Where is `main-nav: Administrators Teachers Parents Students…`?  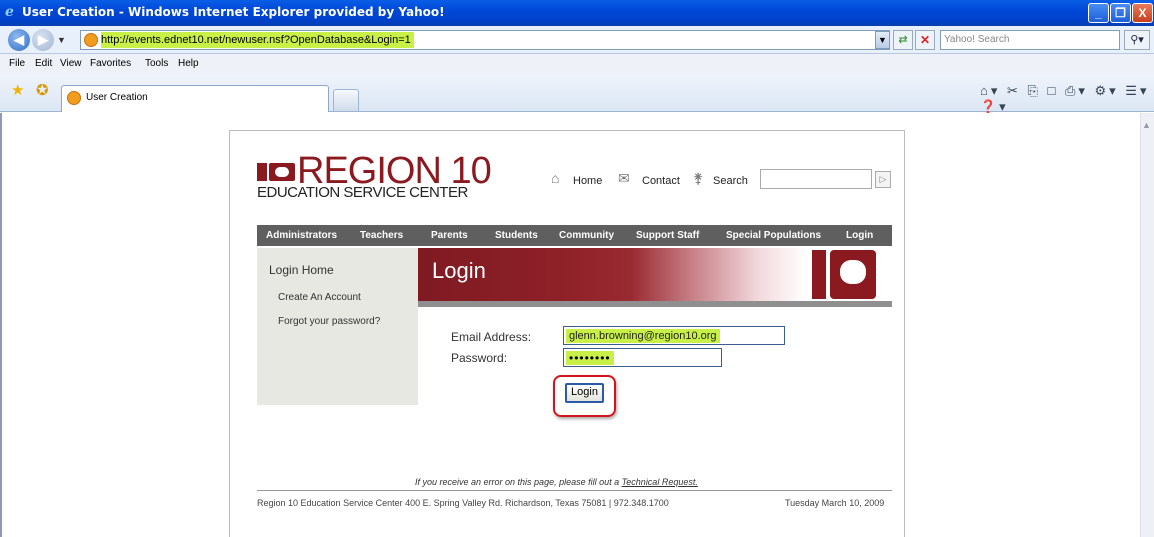 main-nav: Administrators Teachers Parents Students… is located at coordinates (574, 235).